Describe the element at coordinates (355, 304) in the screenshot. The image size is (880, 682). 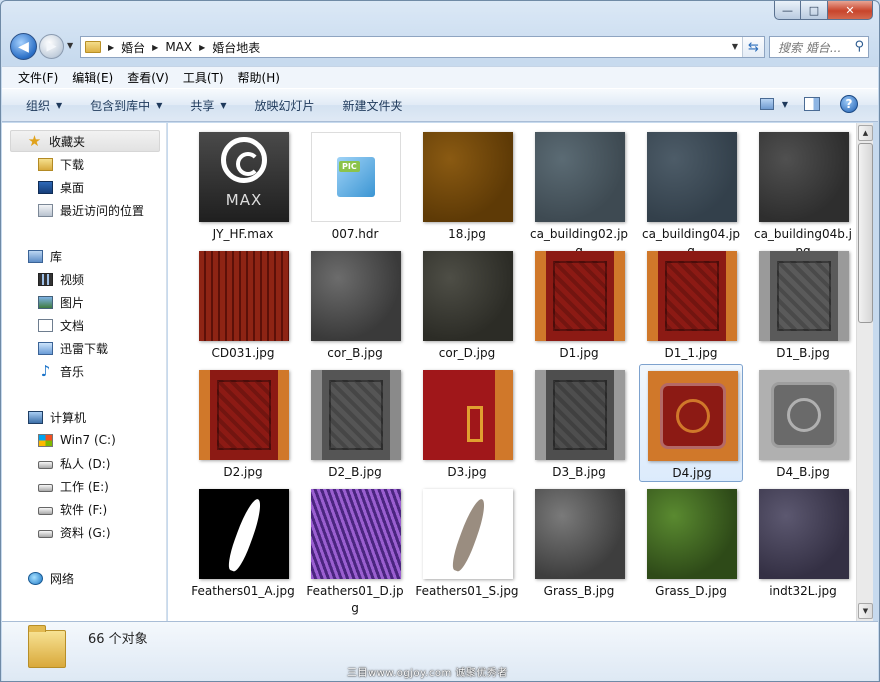
I see `file-item: cor_B.jpg` at that location.